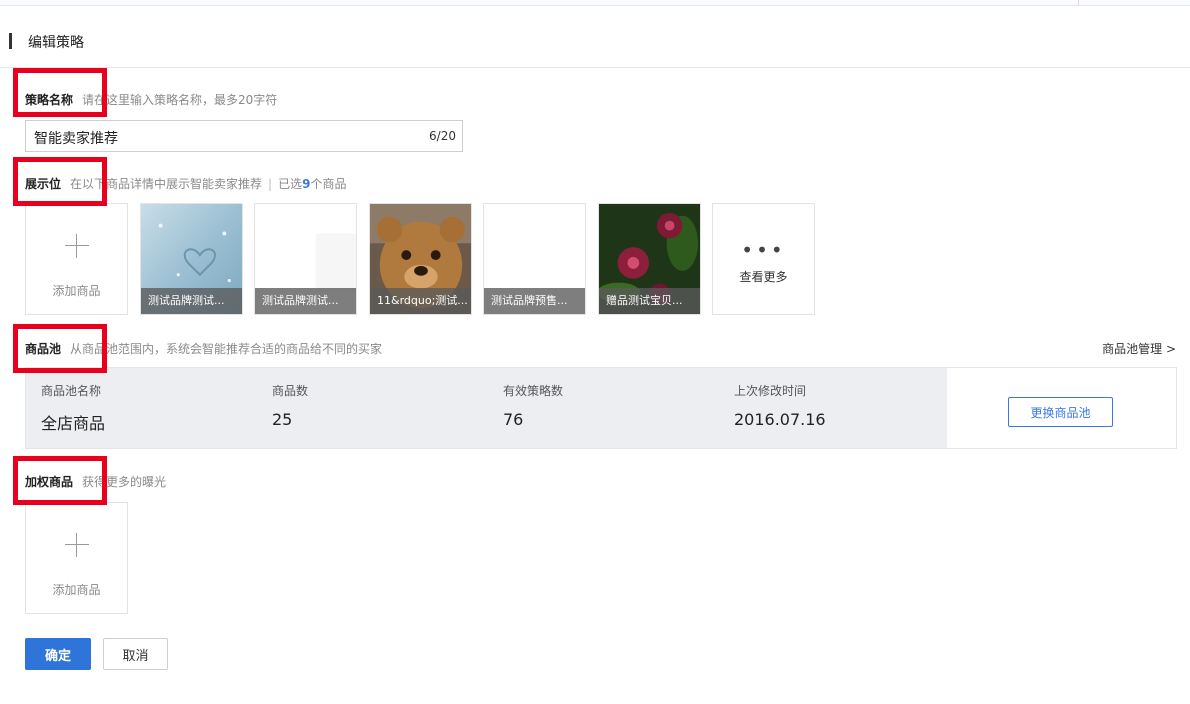 This screenshot has width=1190, height=704. Describe the element at coordinates (763, 250) in the screenshot. I see `ellipsis-icon: •••` at that location.